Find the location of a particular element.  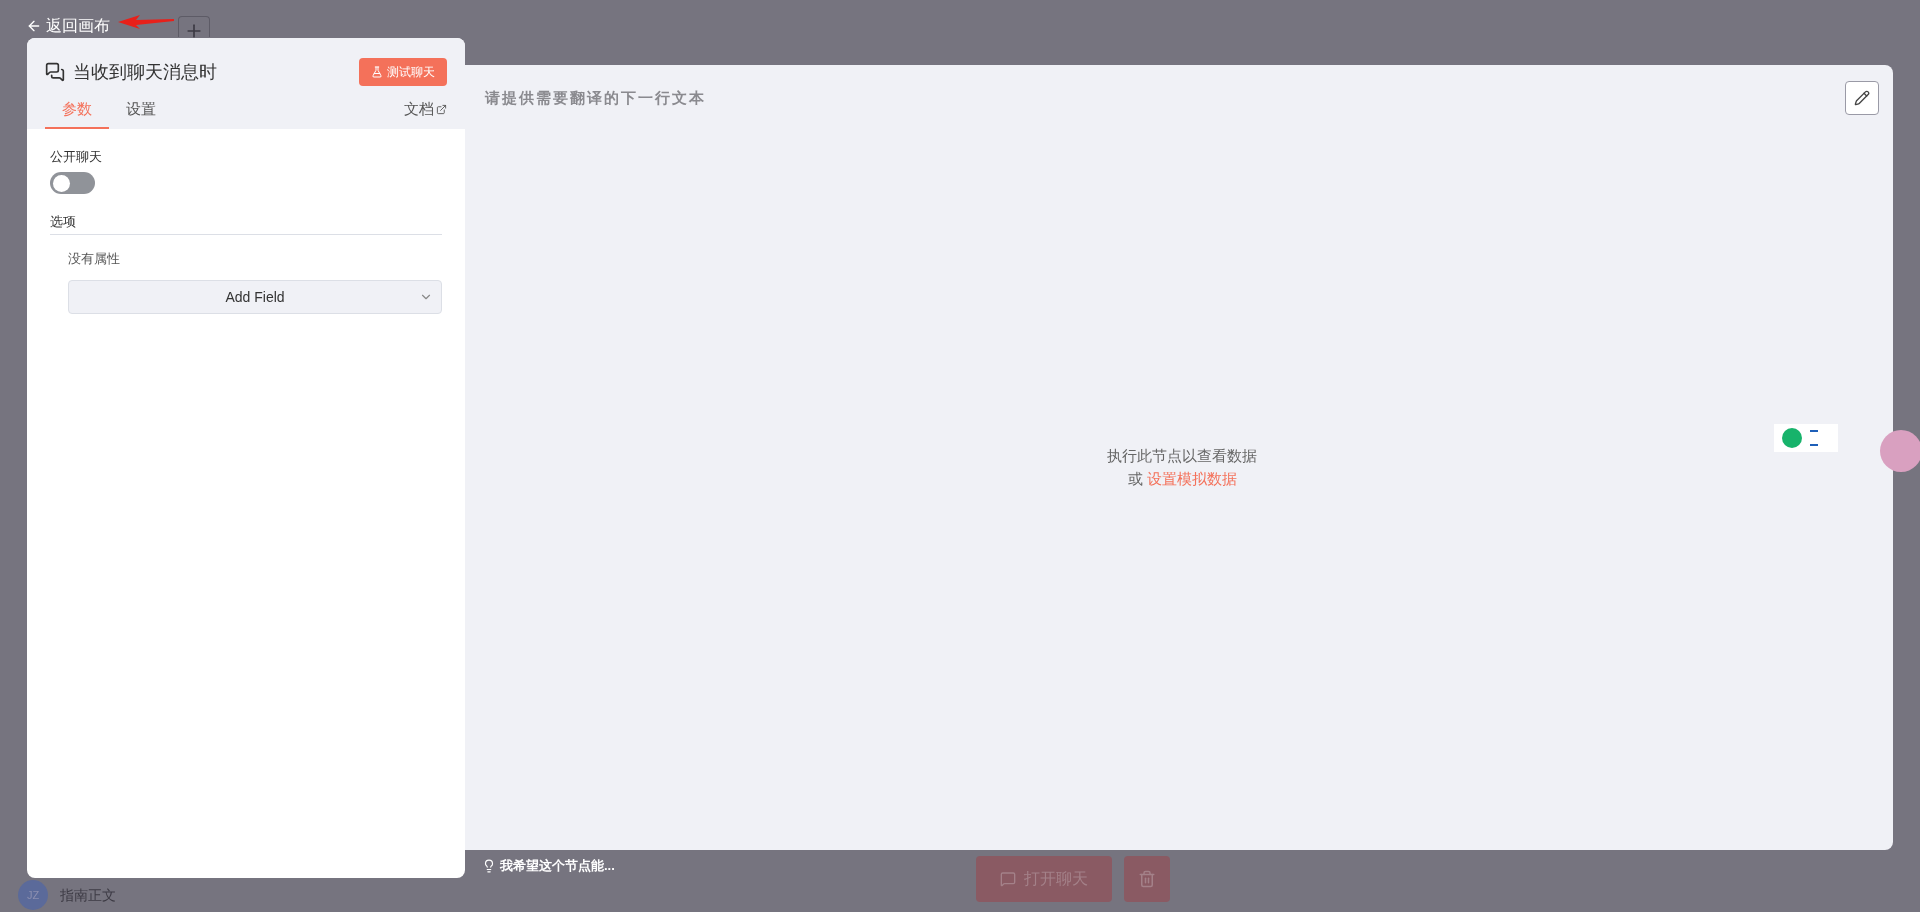

panel-tab: 设置 is located at coordinates (141, 113).